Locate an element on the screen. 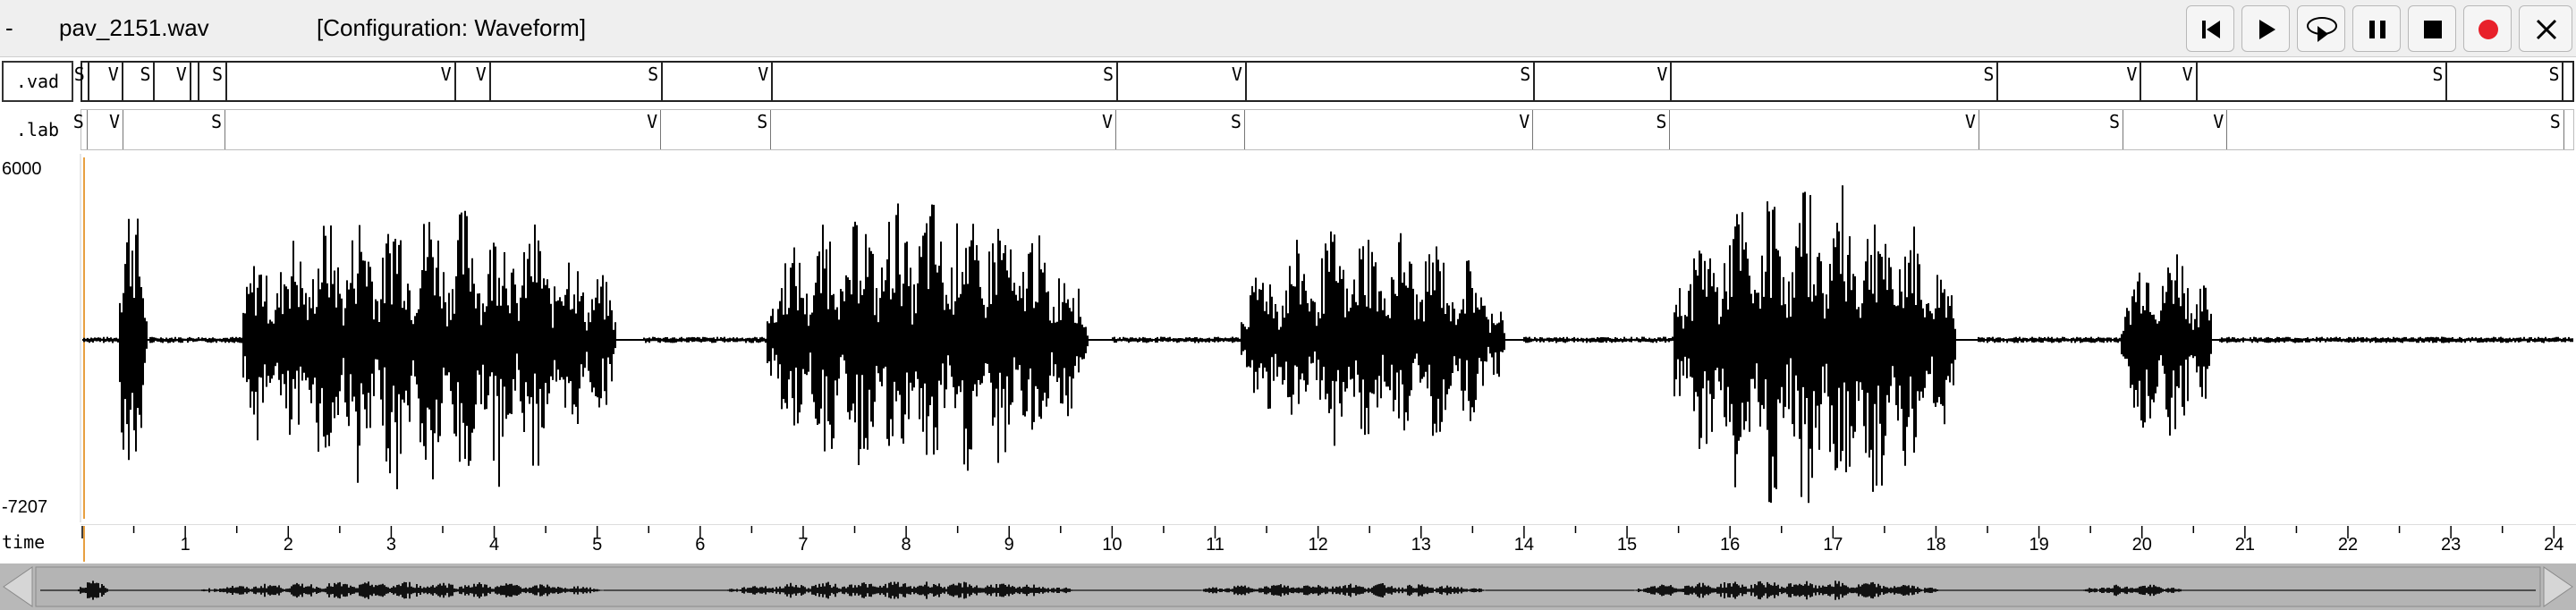 The width and height of the screenshot is (2576, 610). play-button is located at coordinates (2265, 28).